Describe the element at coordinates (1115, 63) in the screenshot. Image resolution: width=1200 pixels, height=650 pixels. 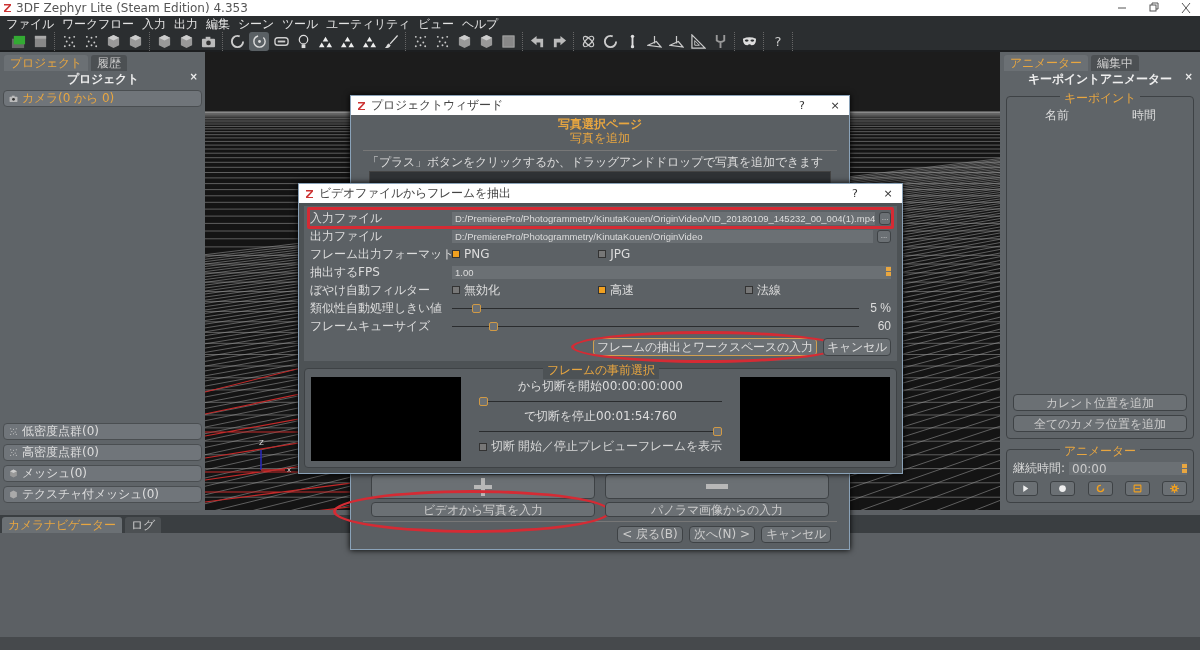
I see `tab: 編集中` at that location.